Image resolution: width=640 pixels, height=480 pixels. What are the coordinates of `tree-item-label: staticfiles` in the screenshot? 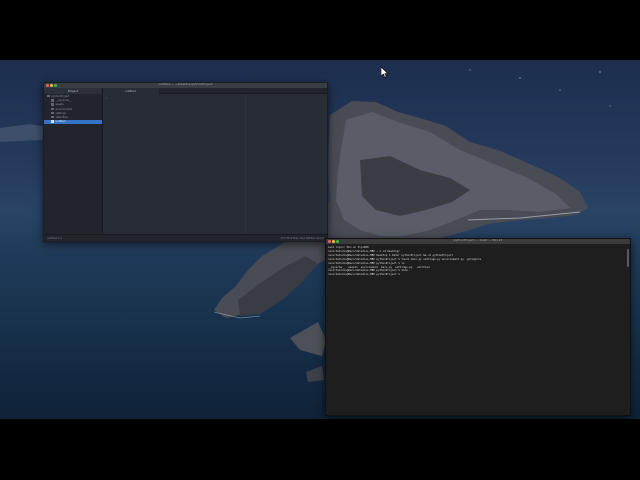 It's located at (61, 118).